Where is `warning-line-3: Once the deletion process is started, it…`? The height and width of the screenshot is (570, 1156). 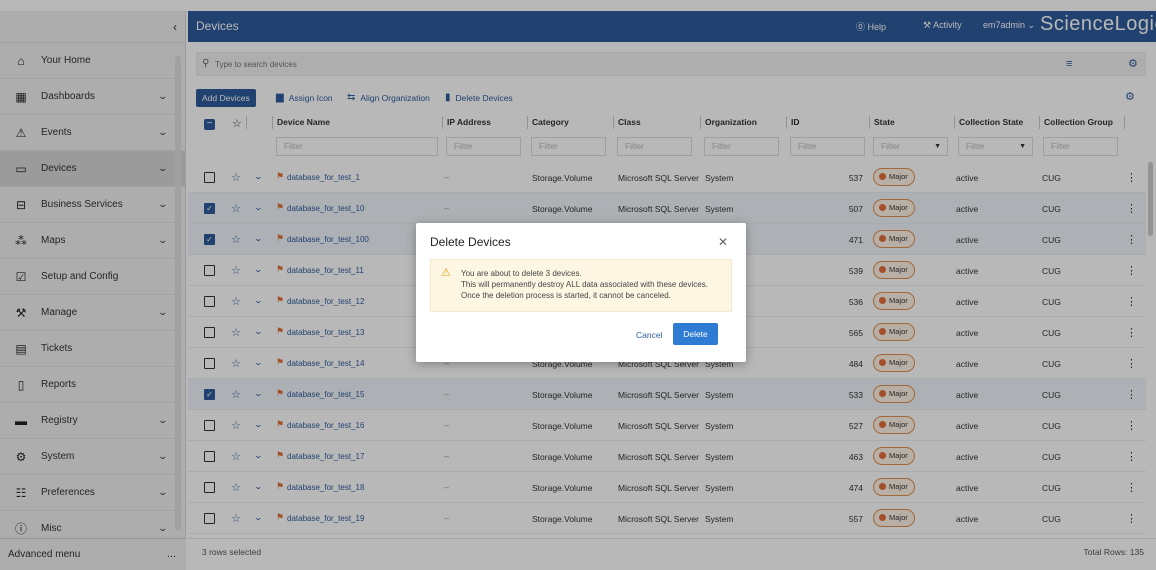
warning-line-3: Once the deletion process is started, it… is located at coordinates (566, 295).